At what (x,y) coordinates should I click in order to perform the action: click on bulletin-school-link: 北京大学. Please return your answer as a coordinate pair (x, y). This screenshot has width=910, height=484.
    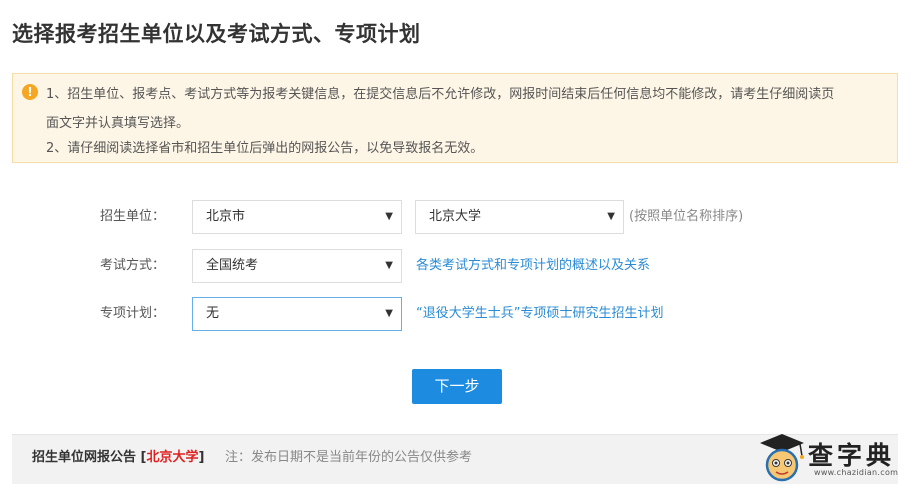
    Looking at the image, I should click on (173, 457).